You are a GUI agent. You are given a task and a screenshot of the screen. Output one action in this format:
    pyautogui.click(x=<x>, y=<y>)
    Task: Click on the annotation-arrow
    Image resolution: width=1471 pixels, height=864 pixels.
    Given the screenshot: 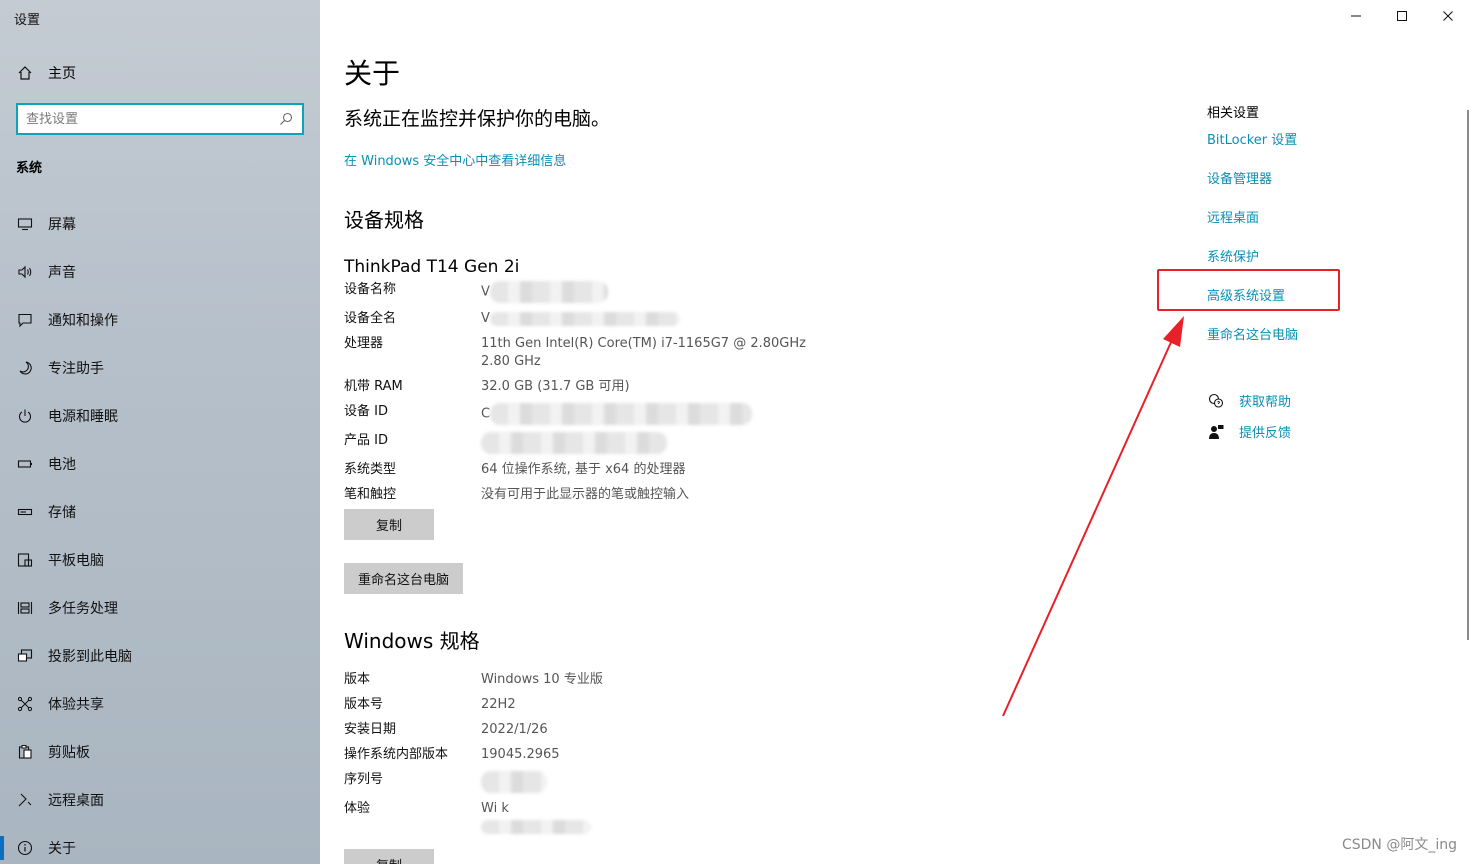 What is the action you would take?
    pyautogui.click(x=1093, y=516)
    